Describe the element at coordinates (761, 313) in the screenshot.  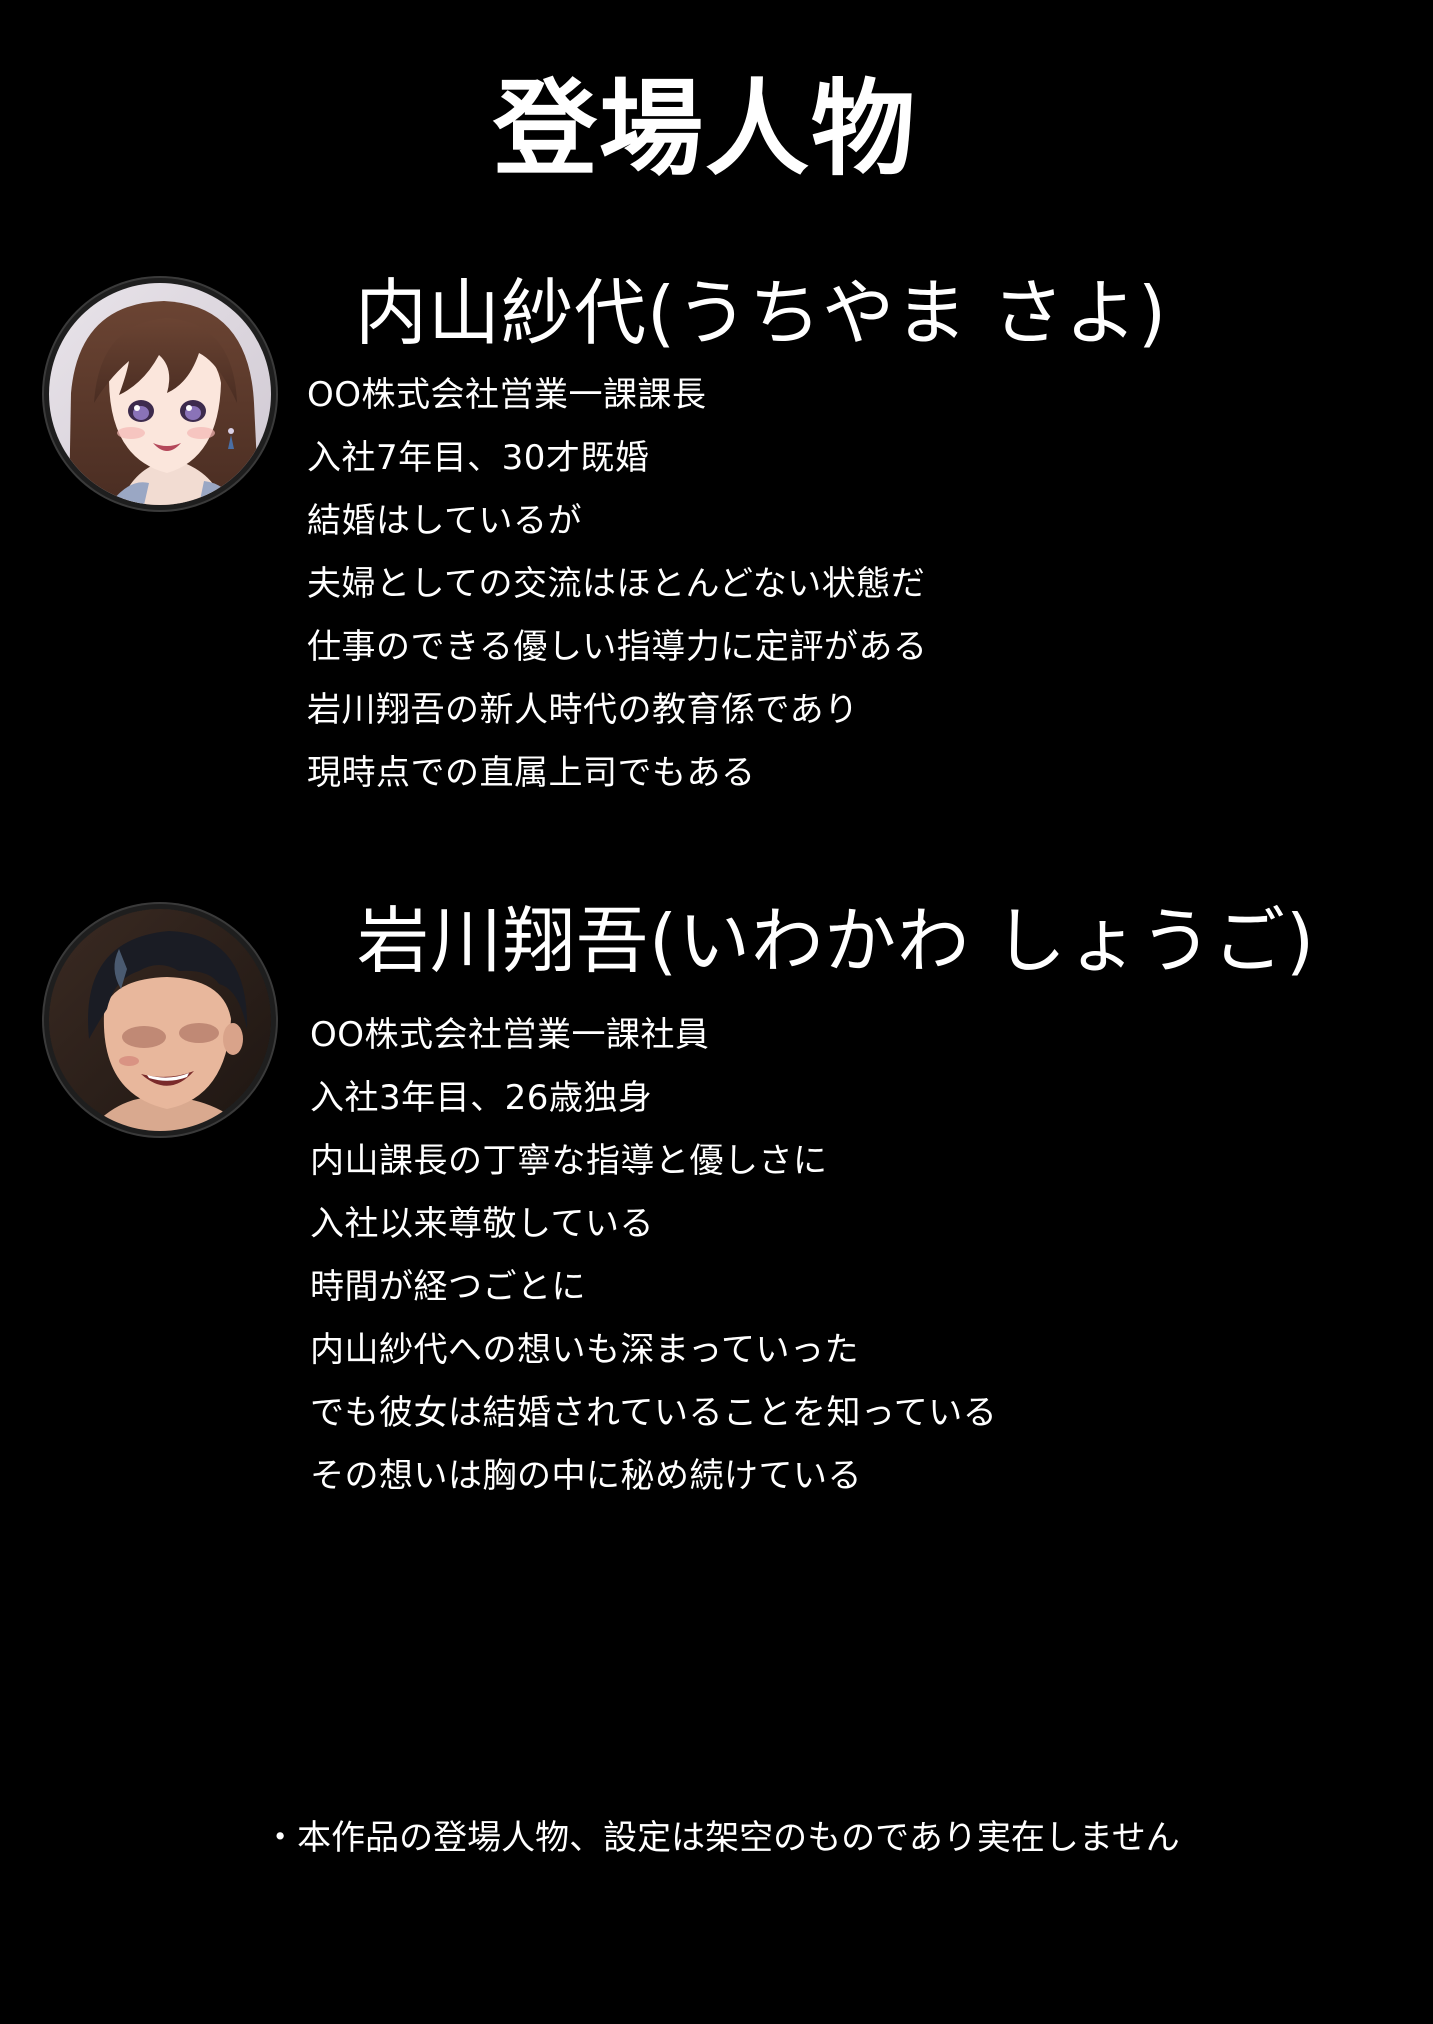
I see `character-name: 内山紗代(うちやま さよ)` at that location.